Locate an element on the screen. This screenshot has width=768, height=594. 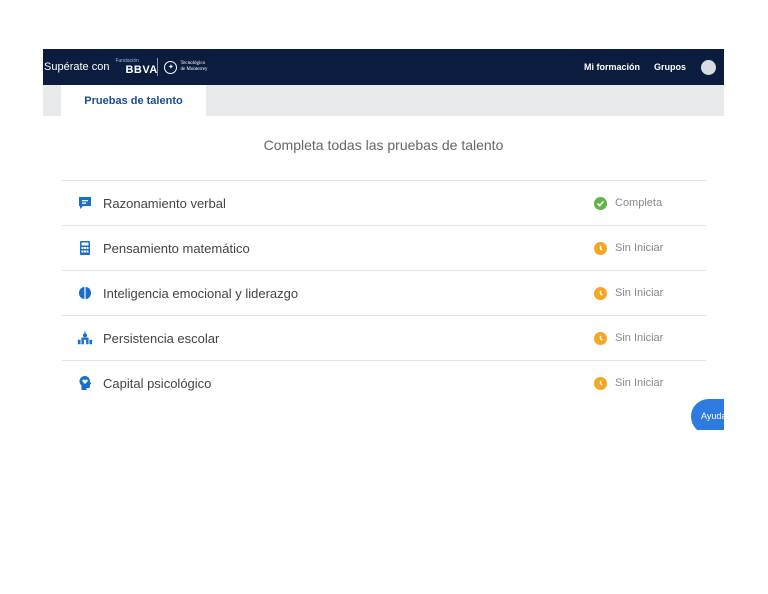
nav-link-grupos: Grupos is located at coordinates (670, 67).